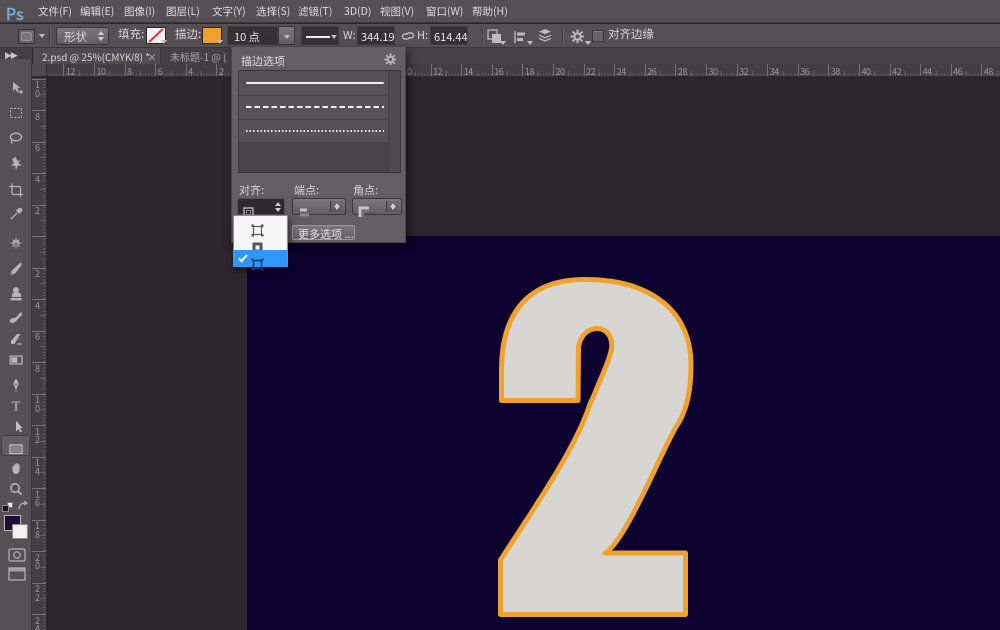 The image size is (1000, 630). What do you see at coordinates (16, 407) in the screenshot?
I see `svg-text: T` at bounding box center [16, 407].